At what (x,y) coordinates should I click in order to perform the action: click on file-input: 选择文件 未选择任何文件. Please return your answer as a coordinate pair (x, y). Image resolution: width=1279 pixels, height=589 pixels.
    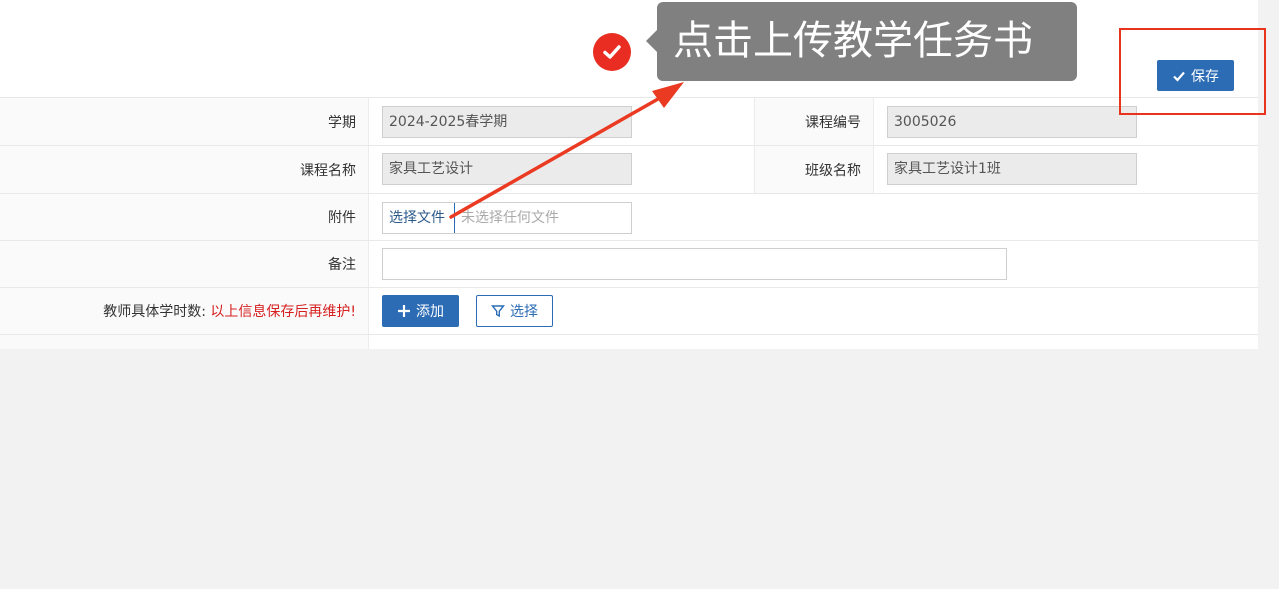
    Looking at the image, I should click on (507, 218).